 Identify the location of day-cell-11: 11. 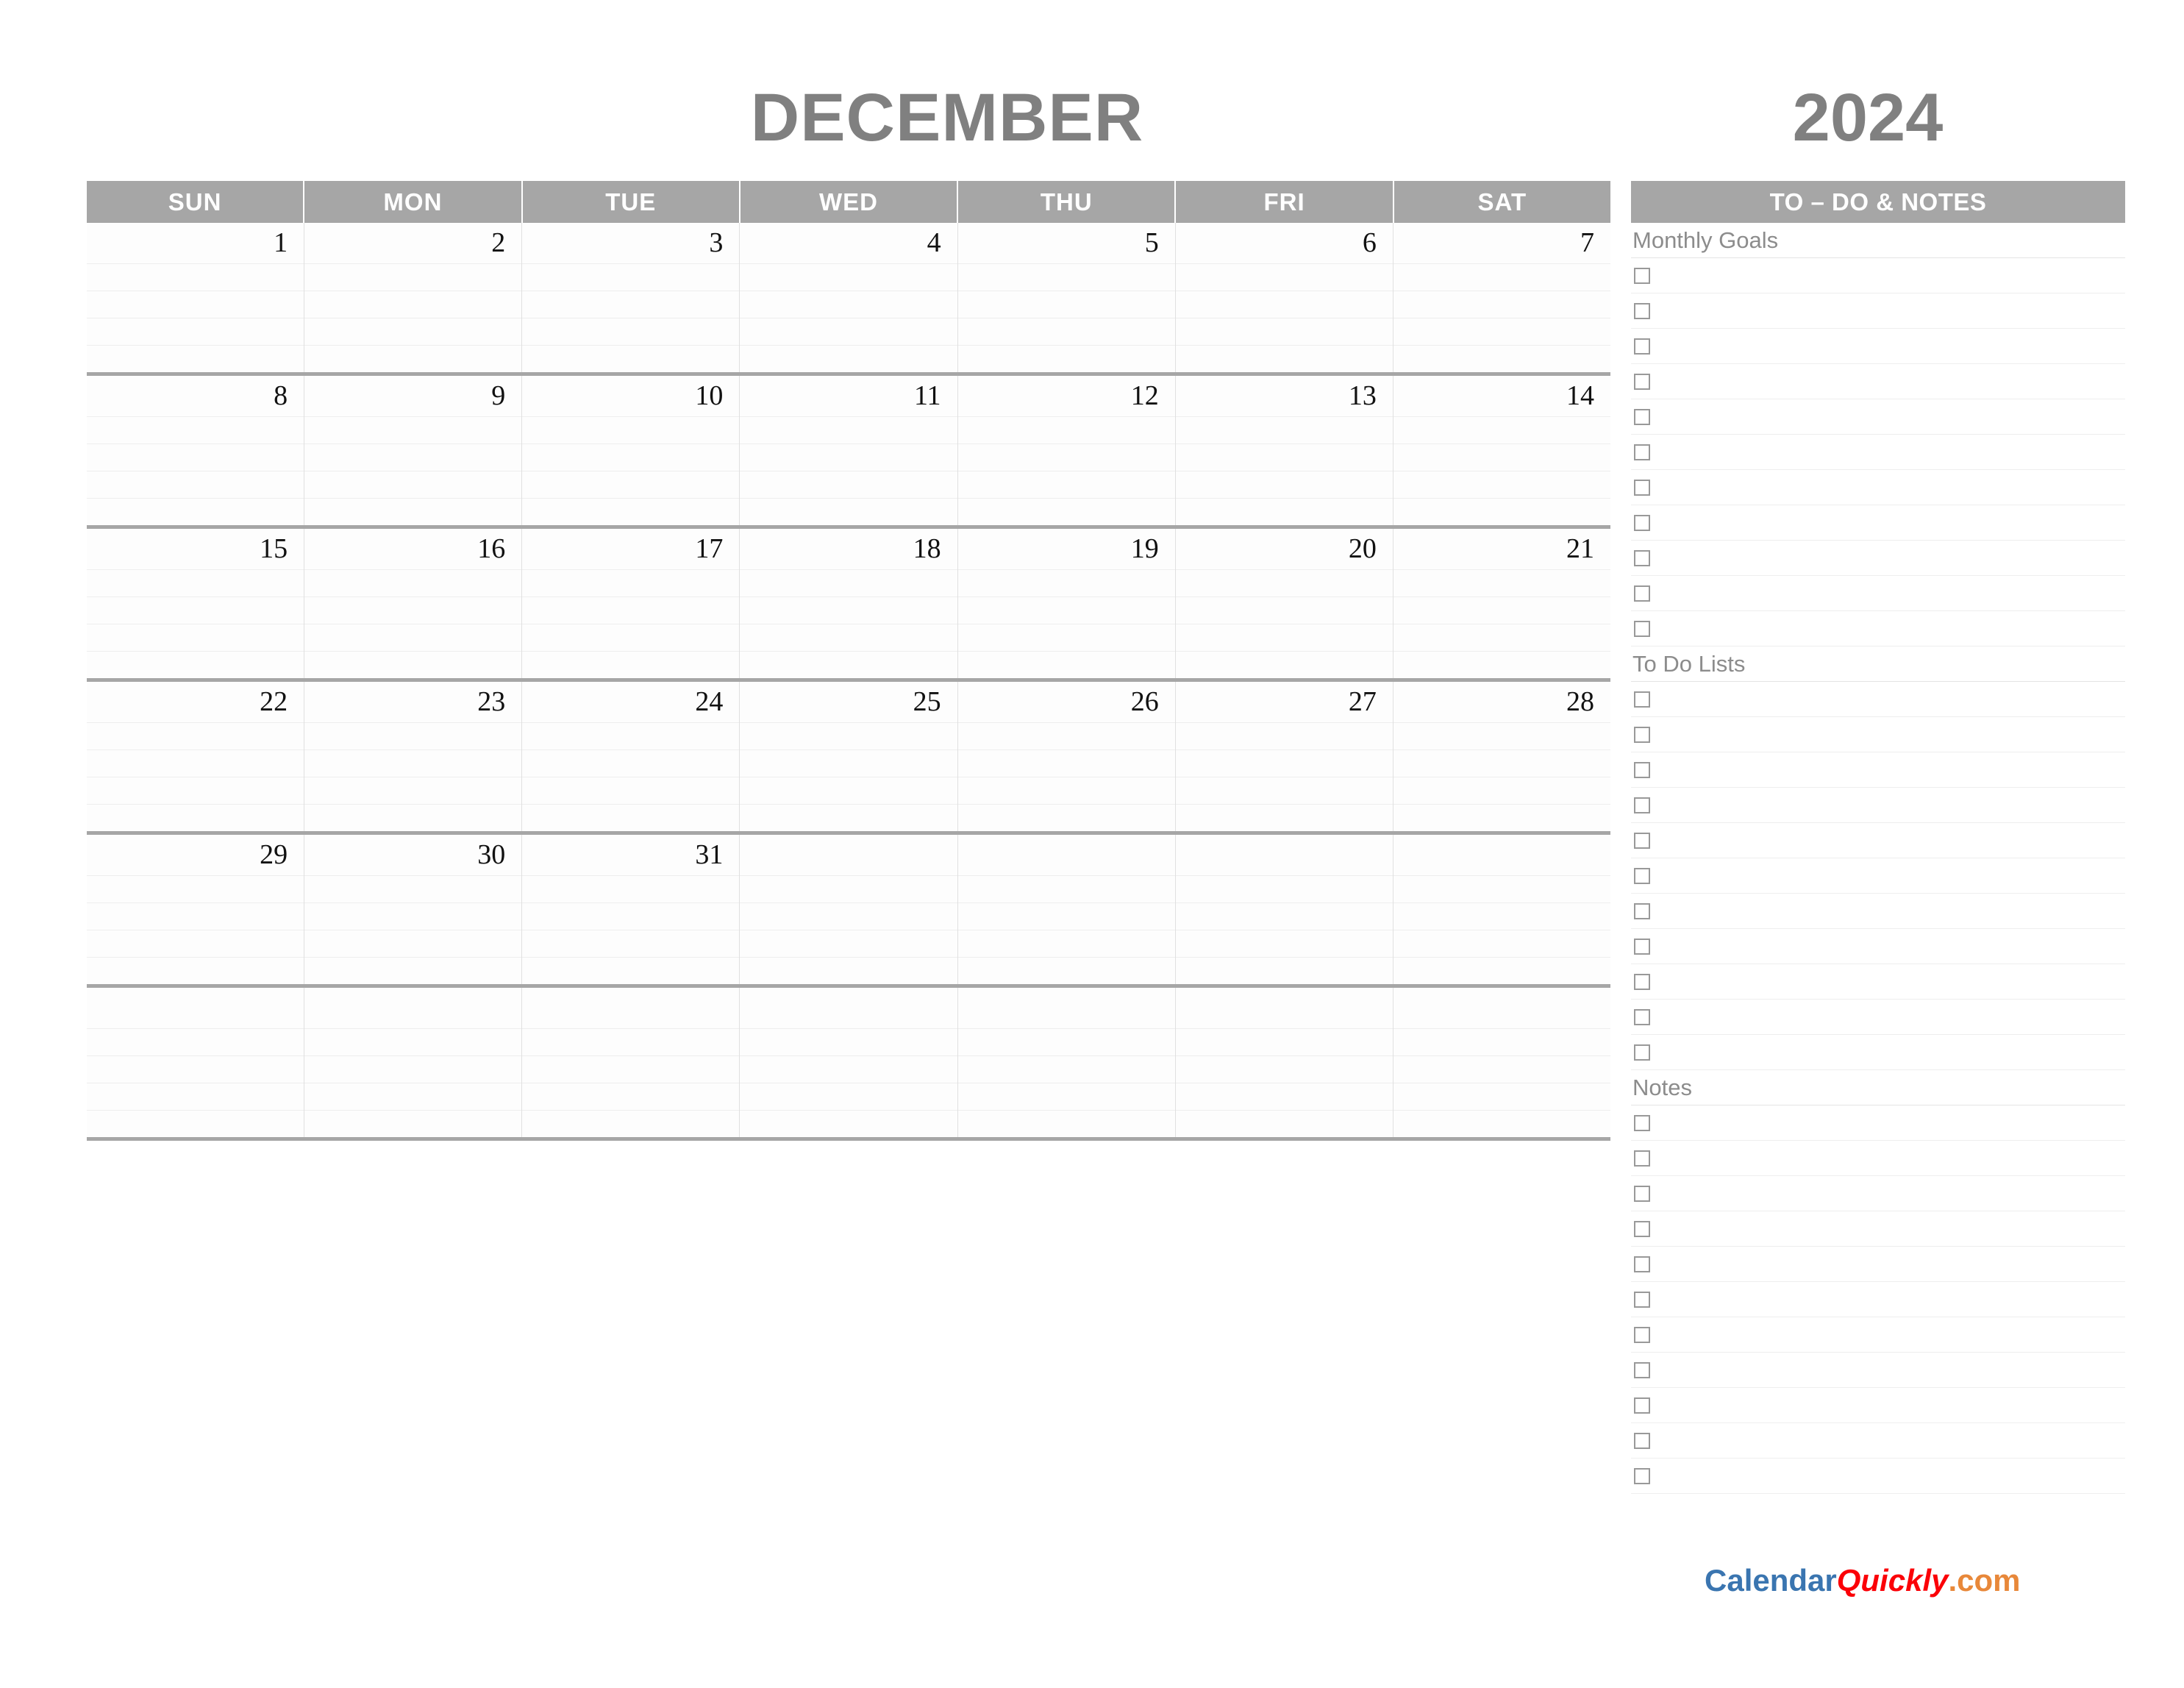
(849, 450).